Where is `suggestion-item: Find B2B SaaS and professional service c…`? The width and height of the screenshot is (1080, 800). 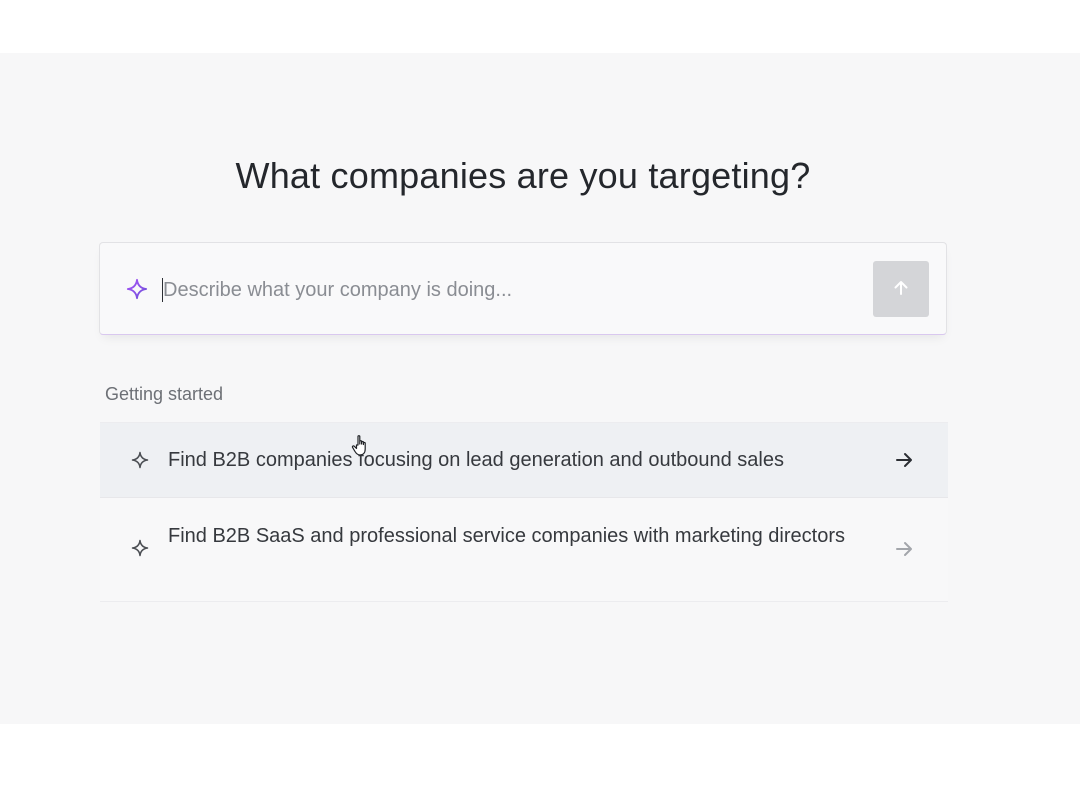
suggestion-item: Find B2B SaaS and professional service c… is located at coordinates (524, 549).